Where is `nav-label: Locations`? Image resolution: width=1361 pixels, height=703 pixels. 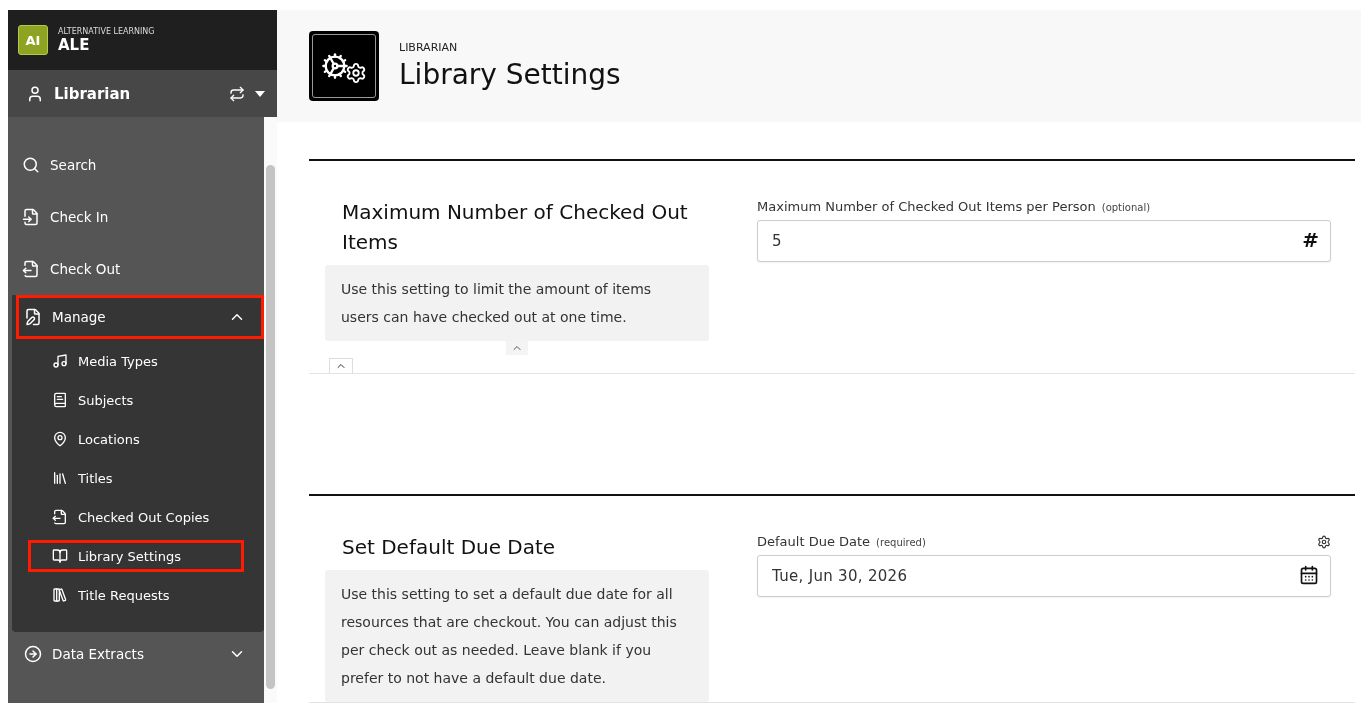 nav-label: Locations is located at coordinates (109, 439).